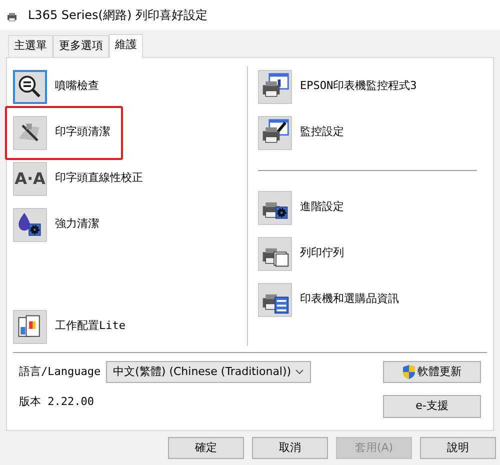 The image size is (500, 465). I want to click on tab: 主選單, so click(30, 45).